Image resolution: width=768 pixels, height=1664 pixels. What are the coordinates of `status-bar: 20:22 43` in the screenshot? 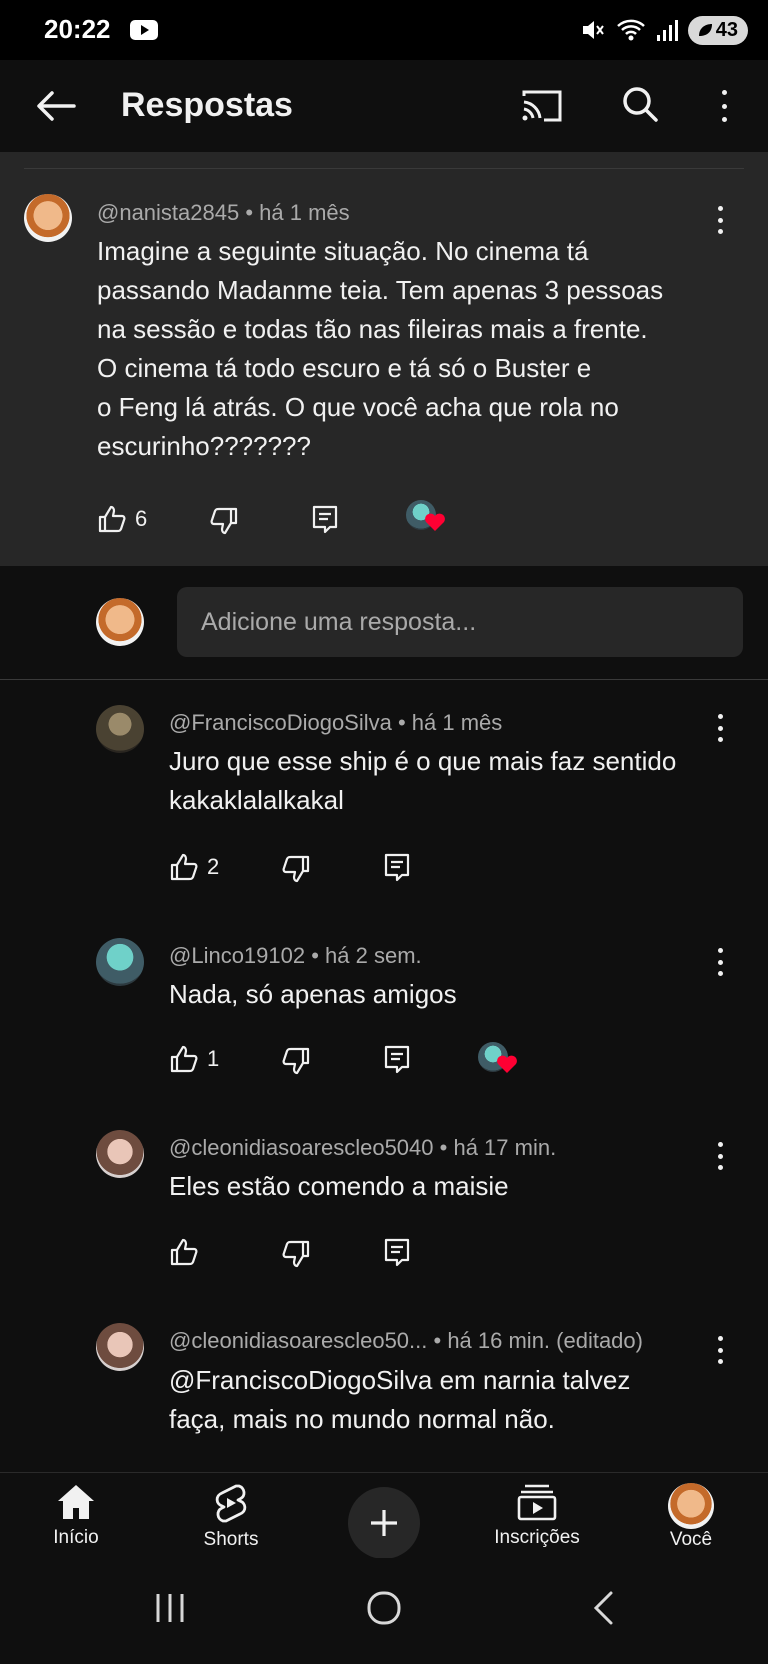 It's located at (384, 30).